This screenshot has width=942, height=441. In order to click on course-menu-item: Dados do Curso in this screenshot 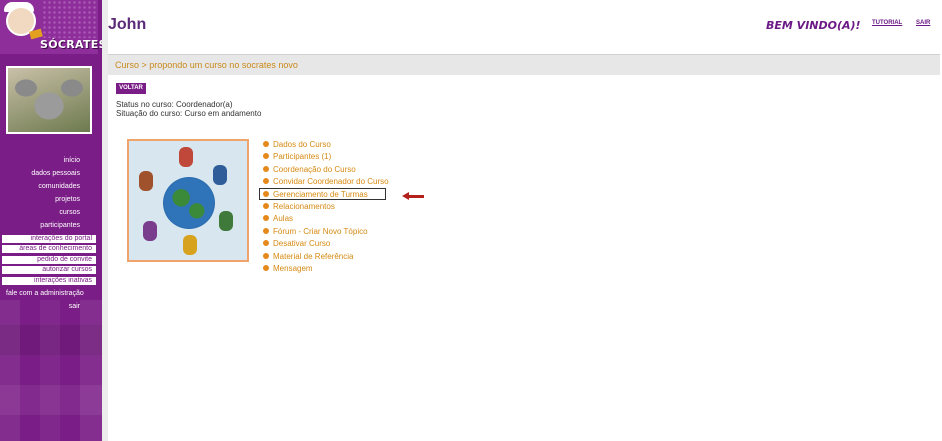, I will do `click(325, 146)`.